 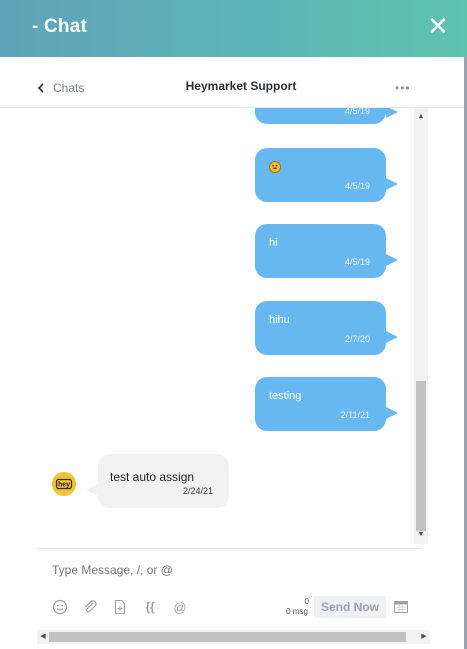 What do you see at coordinates (90, 607) in the screenshot?
I see `paperclip-icon` at bounding box center [90, 607].